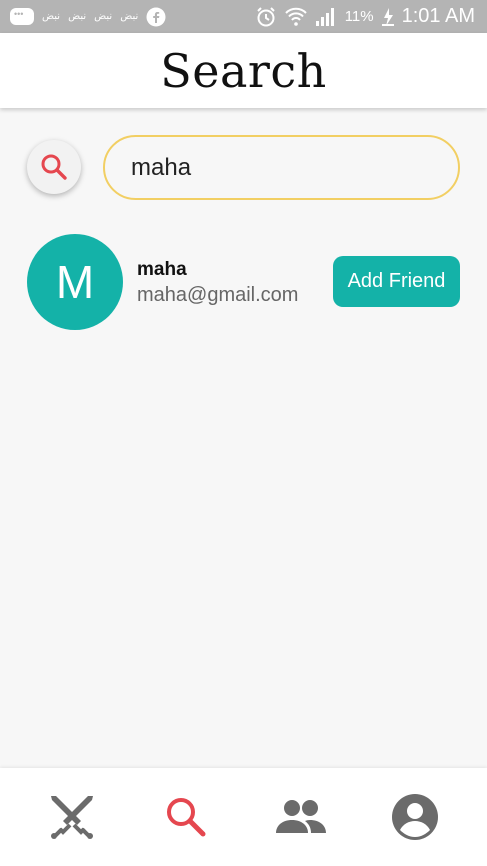 The image size is (487, 866). I want to click on account-circle-icon, so click(414, 817).